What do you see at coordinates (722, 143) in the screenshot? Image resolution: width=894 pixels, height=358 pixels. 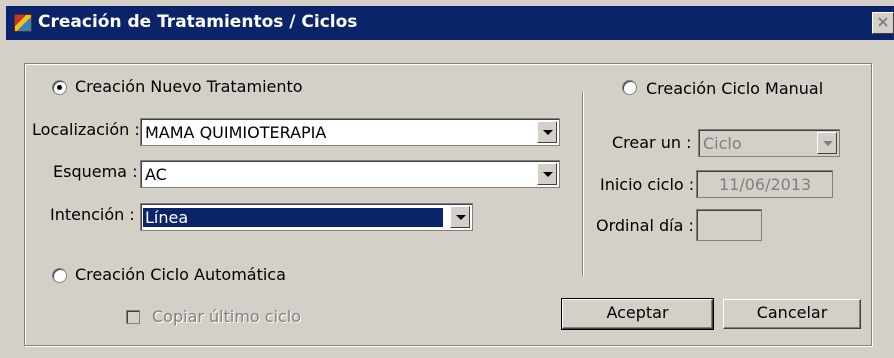 I see `crear-un-value: Ciclo` at bounding box center [722, 143].